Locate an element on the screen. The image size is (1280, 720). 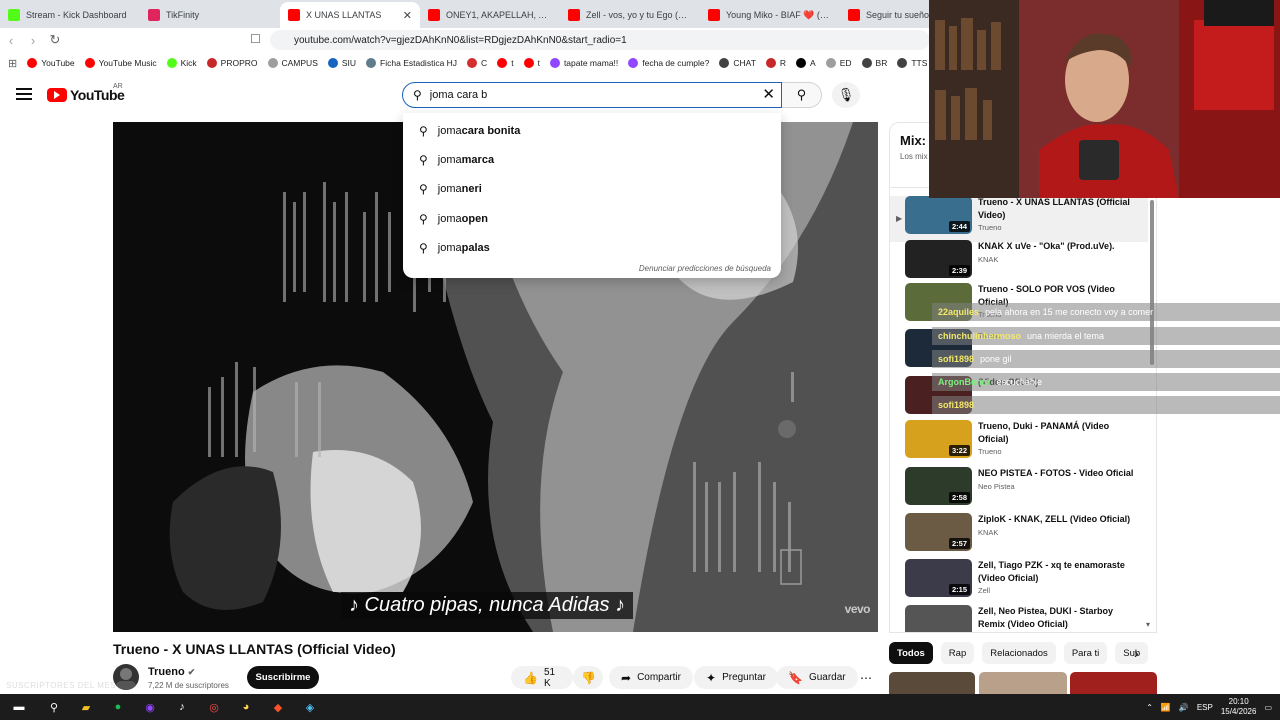
search-button: ⚲ is located at coordinates (802, 95).